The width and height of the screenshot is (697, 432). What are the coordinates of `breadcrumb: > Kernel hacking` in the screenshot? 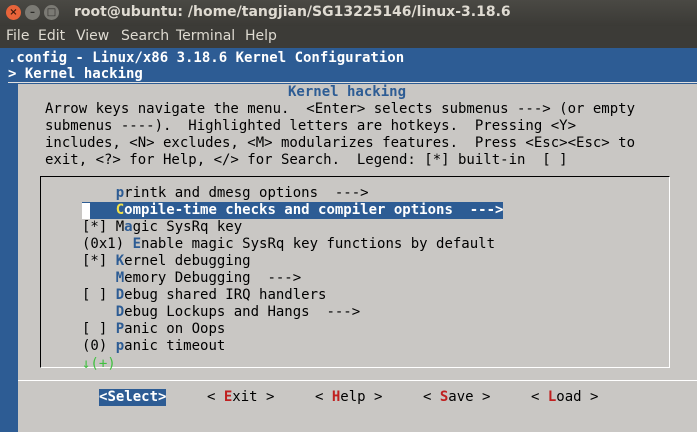 It's located at (75, 74).